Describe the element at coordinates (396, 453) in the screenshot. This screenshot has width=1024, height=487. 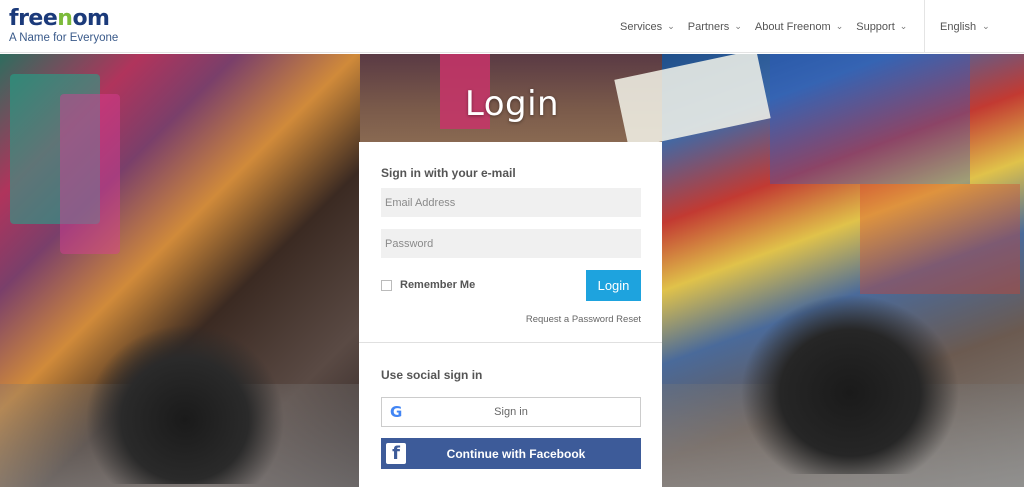
I see `facebook-f-icon: f` at that location.